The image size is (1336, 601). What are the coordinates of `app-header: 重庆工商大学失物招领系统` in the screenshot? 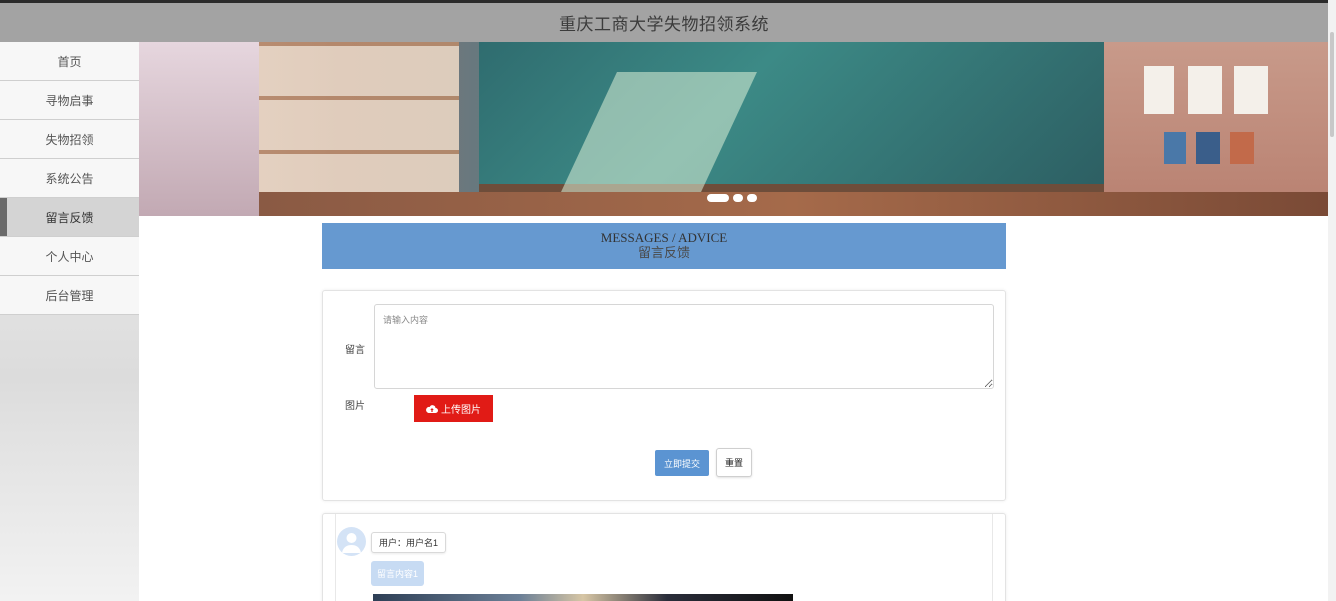 It's located at (664, 21).